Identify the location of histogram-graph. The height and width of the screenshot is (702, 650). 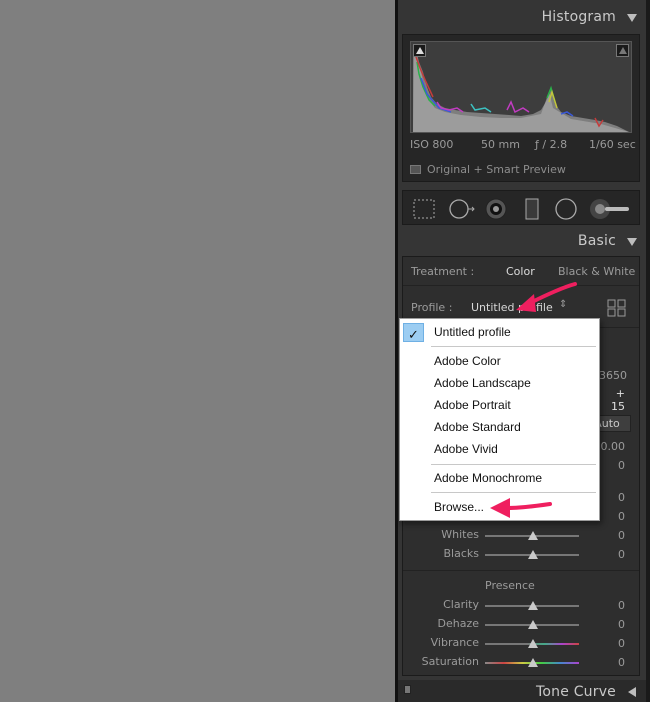
(521, 87).